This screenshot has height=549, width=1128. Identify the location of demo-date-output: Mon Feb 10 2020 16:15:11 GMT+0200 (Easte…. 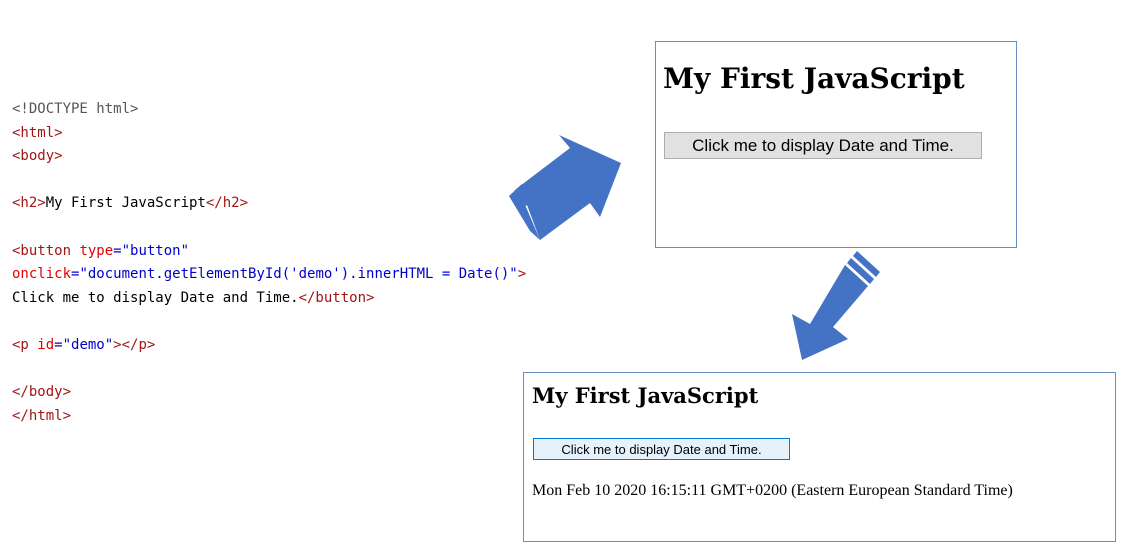
(772, 490).